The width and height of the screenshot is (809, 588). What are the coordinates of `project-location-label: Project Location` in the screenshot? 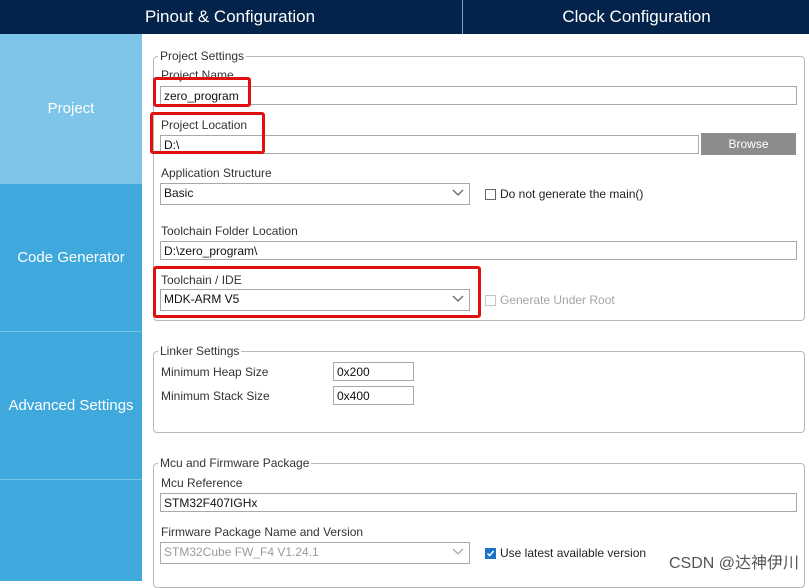 It's located at (204, 125).